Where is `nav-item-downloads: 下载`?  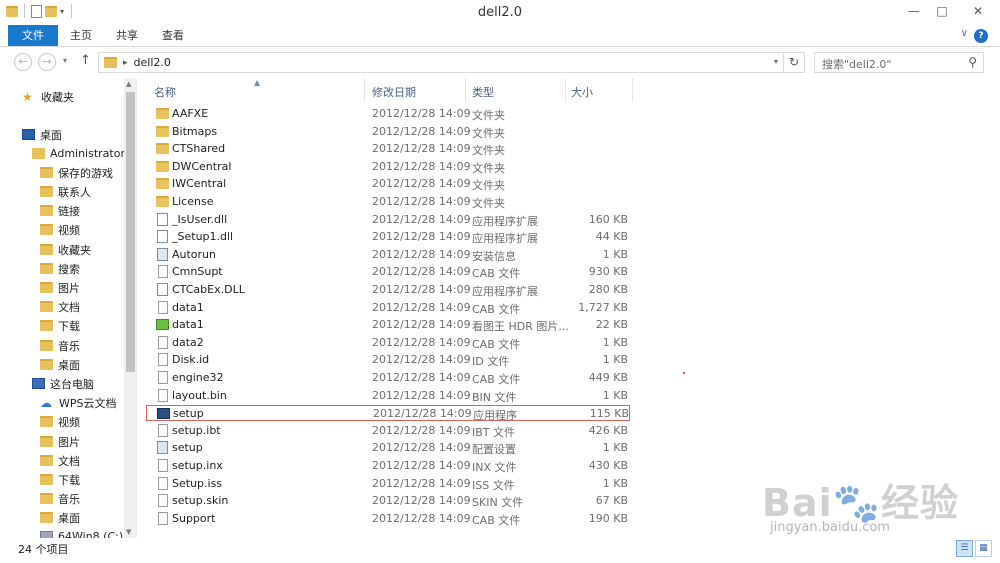
nav-item-downloads: 下载 is located at coordinates (60, 325).